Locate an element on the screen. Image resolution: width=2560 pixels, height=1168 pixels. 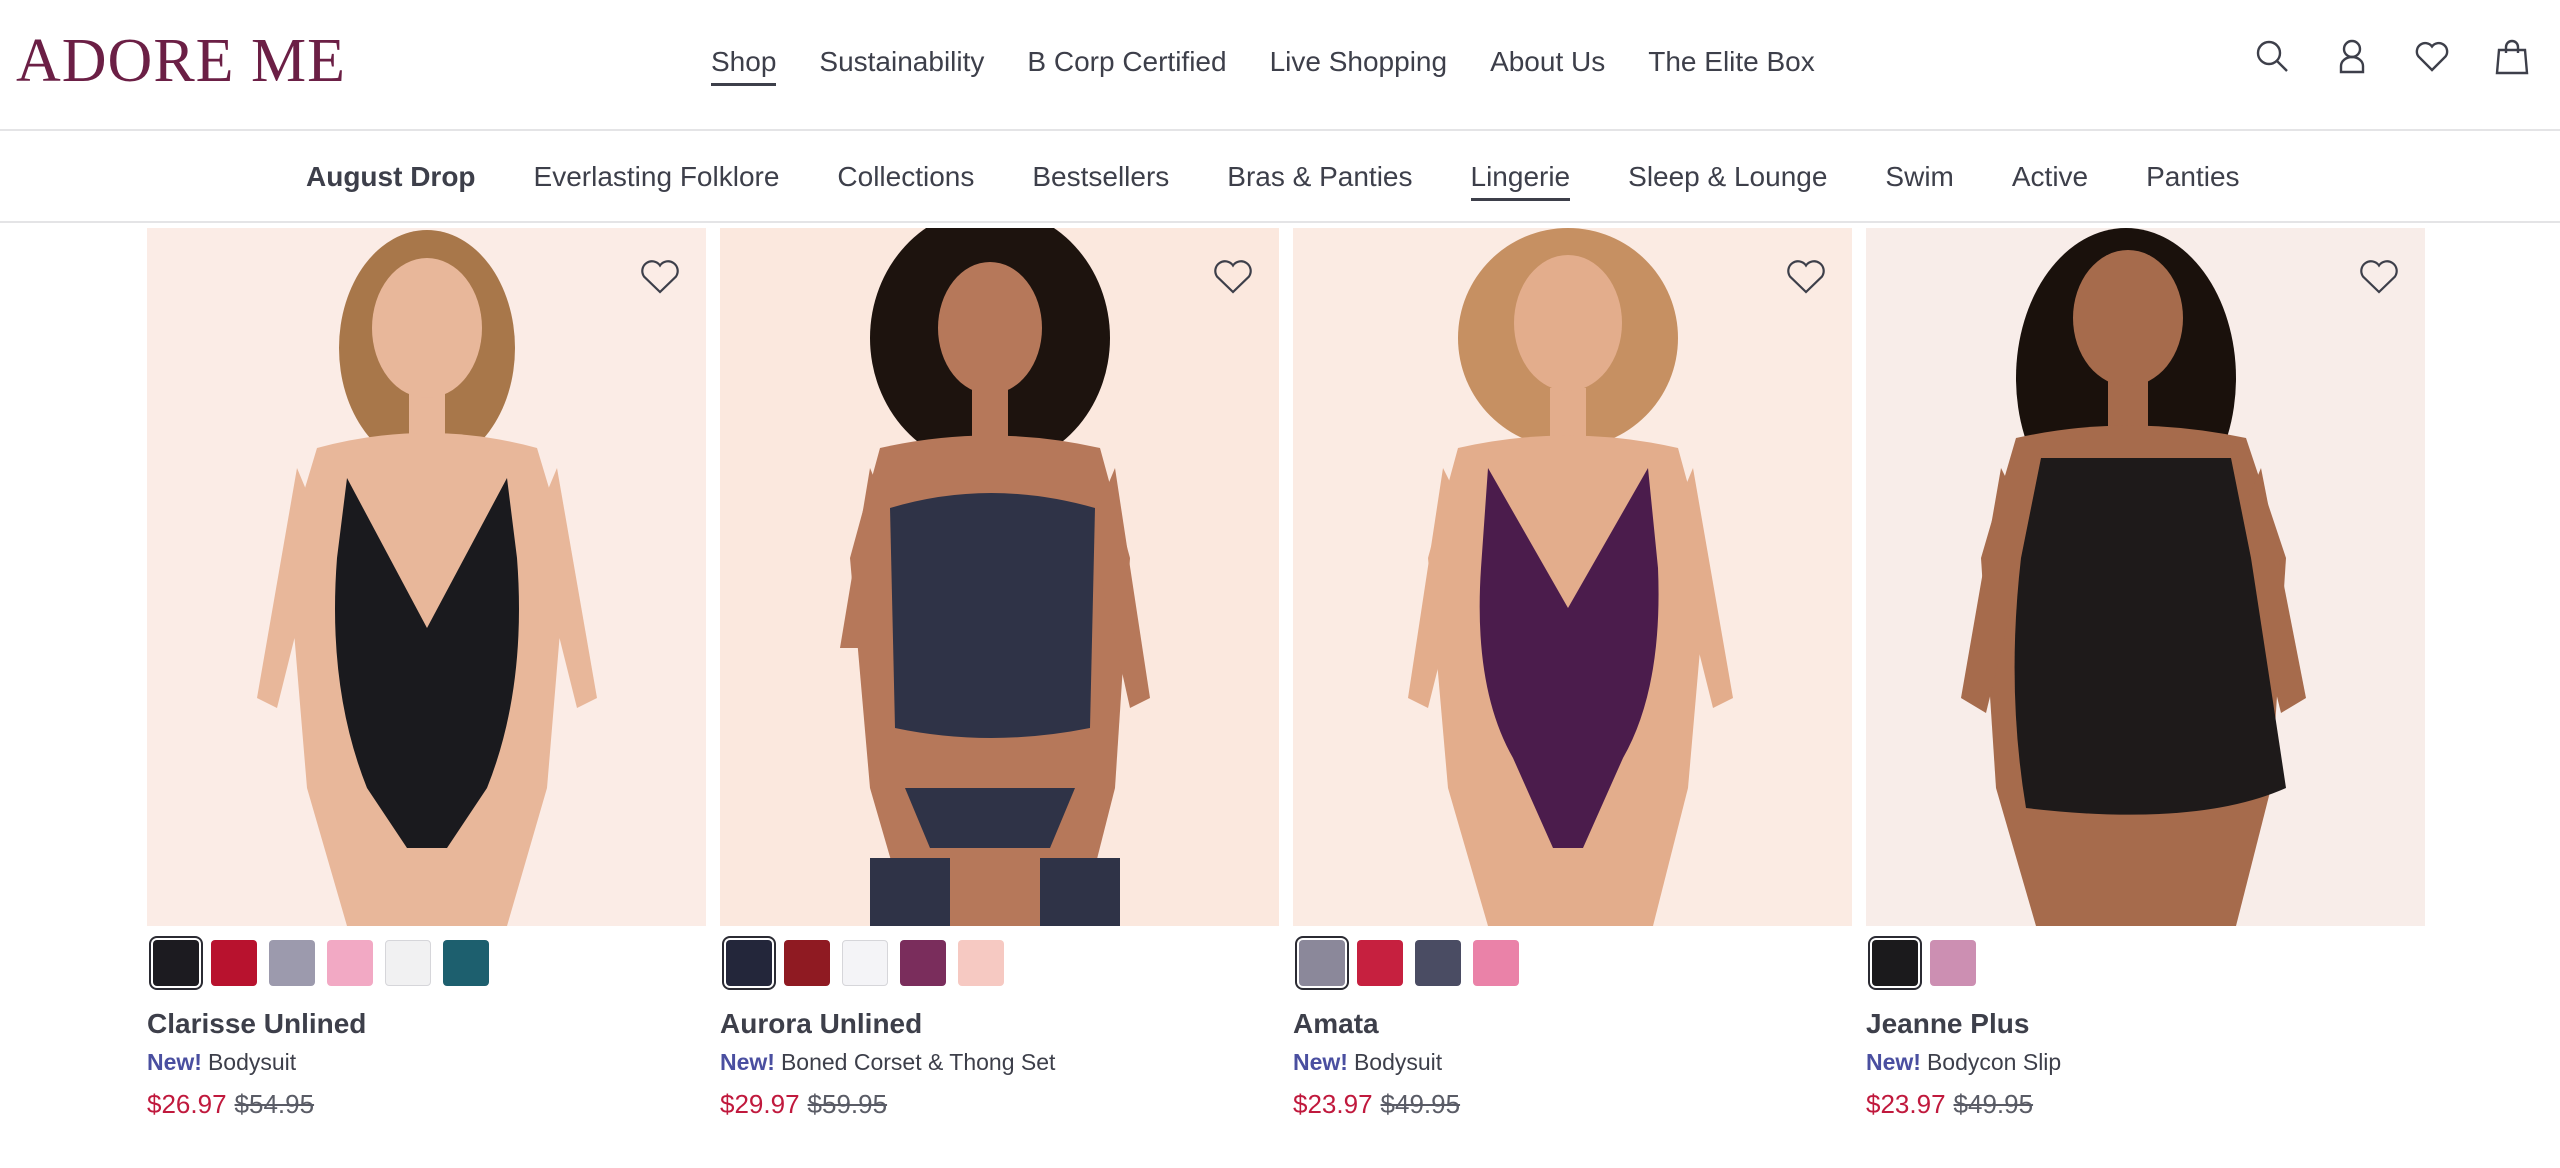
shopping-bag-icon is located at coordinates (2512, 56).